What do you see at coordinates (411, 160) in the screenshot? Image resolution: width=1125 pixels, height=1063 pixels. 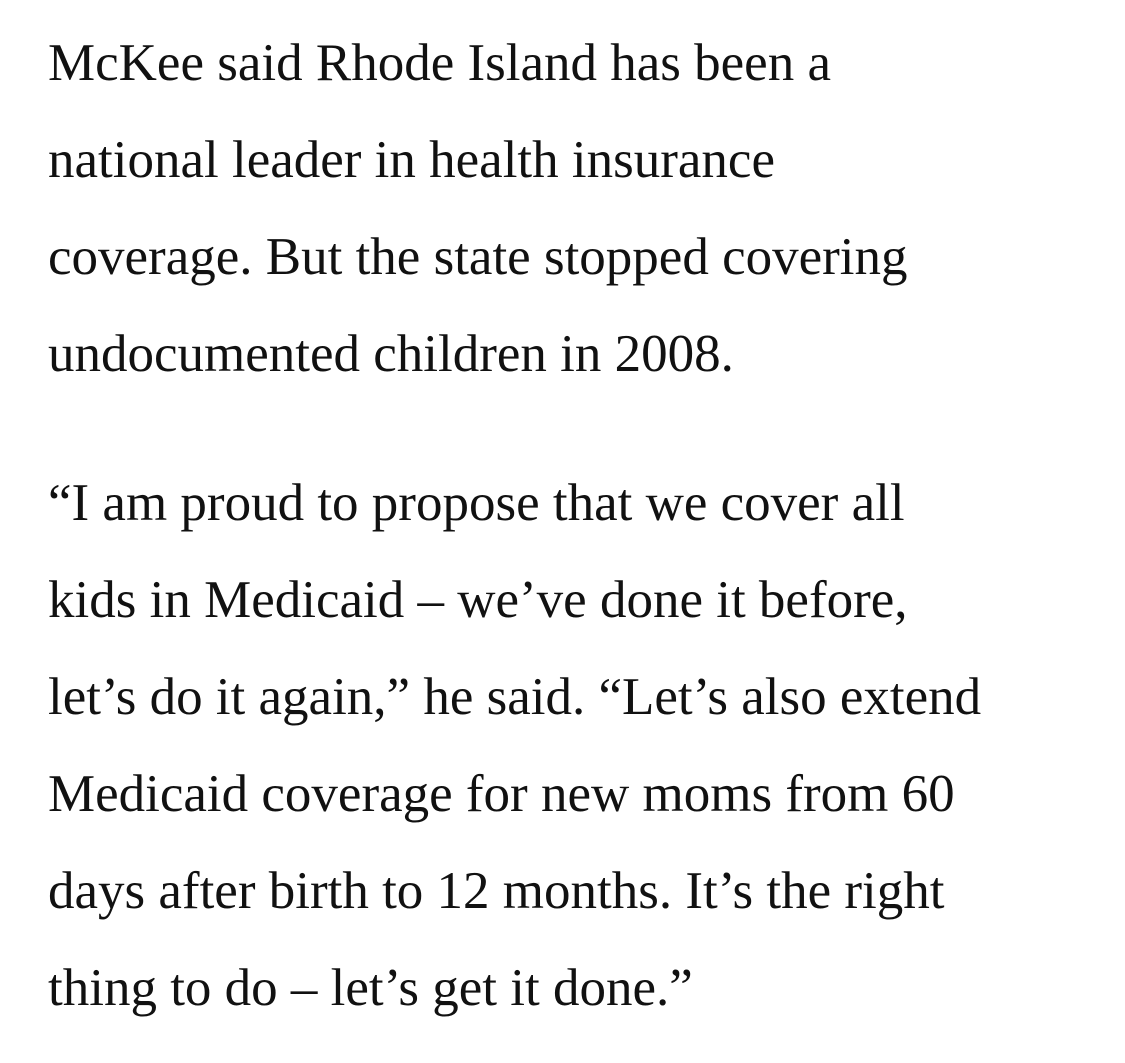 I see `paragraph-line: national leader in health insurance` at bounding box center [411, 160].